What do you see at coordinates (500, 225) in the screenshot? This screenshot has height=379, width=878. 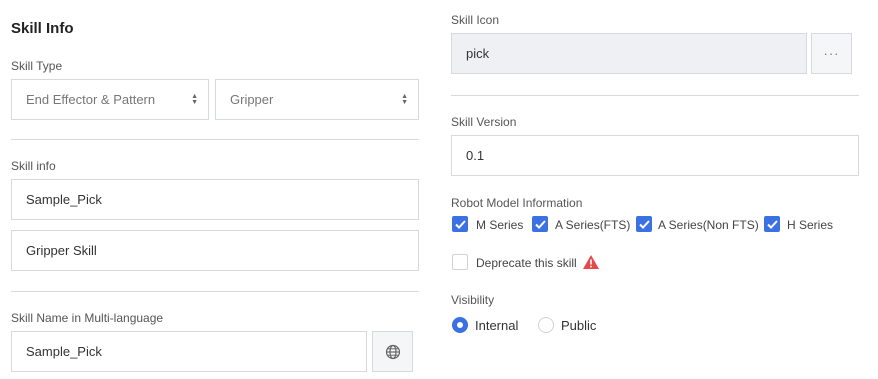 I see `m-series-label: M Series` at bounding box center [500, 225].